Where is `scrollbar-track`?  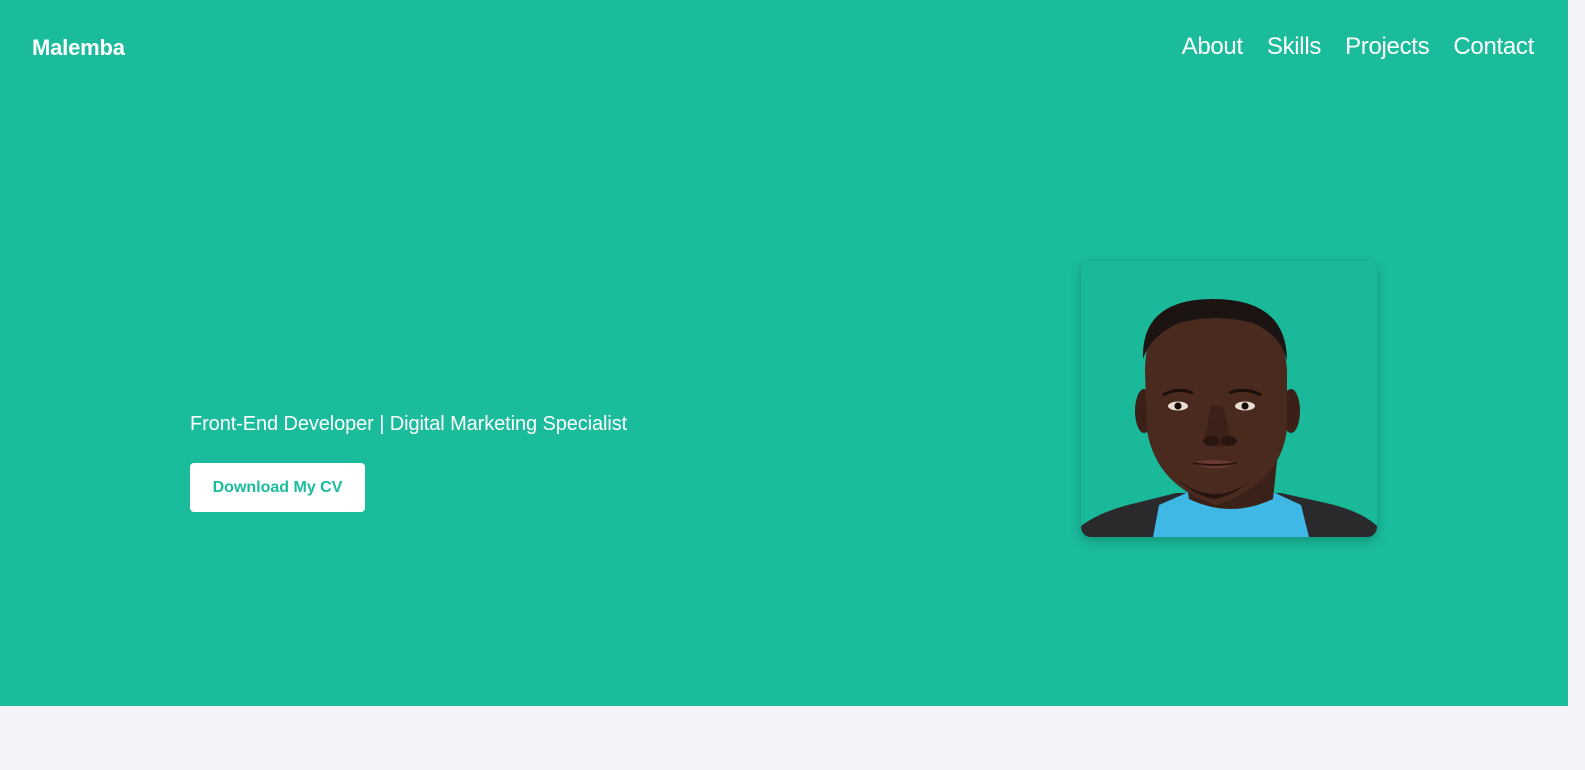
scrollbar-track is located at coordinates (1576, 385).